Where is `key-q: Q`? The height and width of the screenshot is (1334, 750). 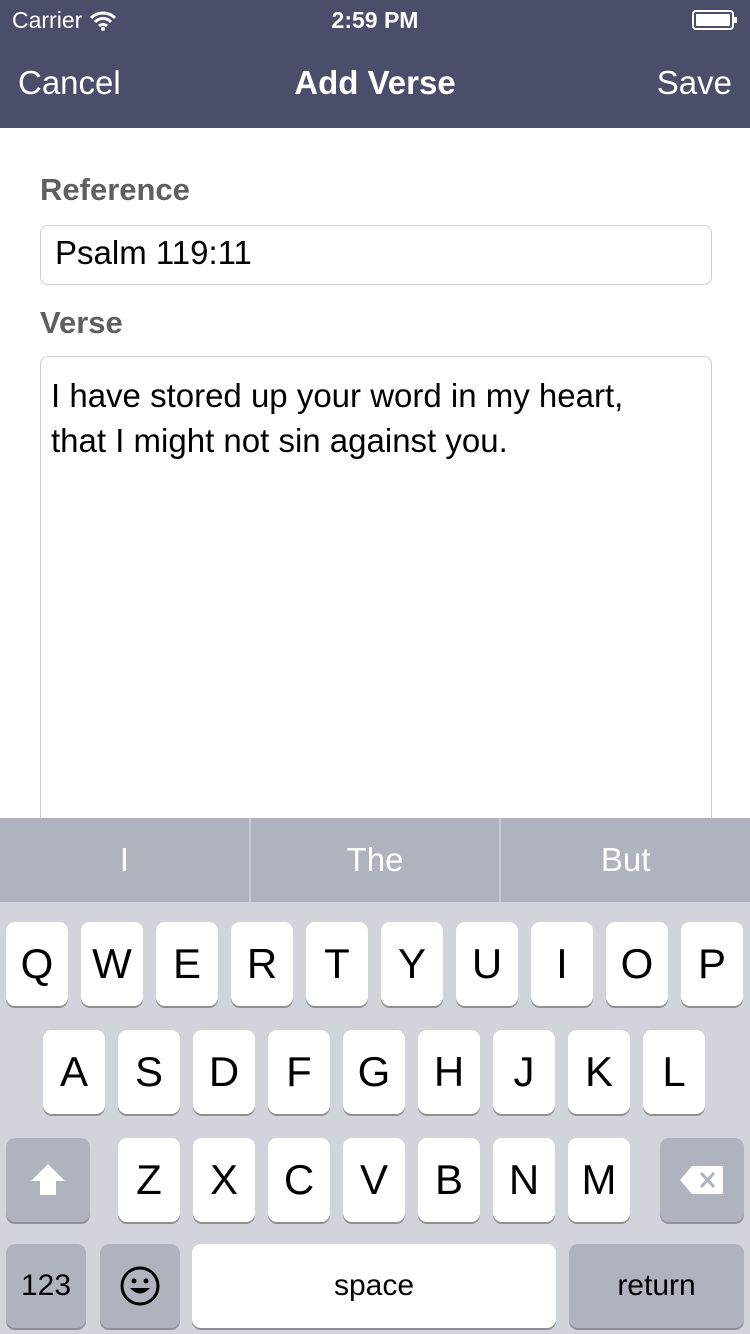 key-q: Q is located at coordinates (37, 964).